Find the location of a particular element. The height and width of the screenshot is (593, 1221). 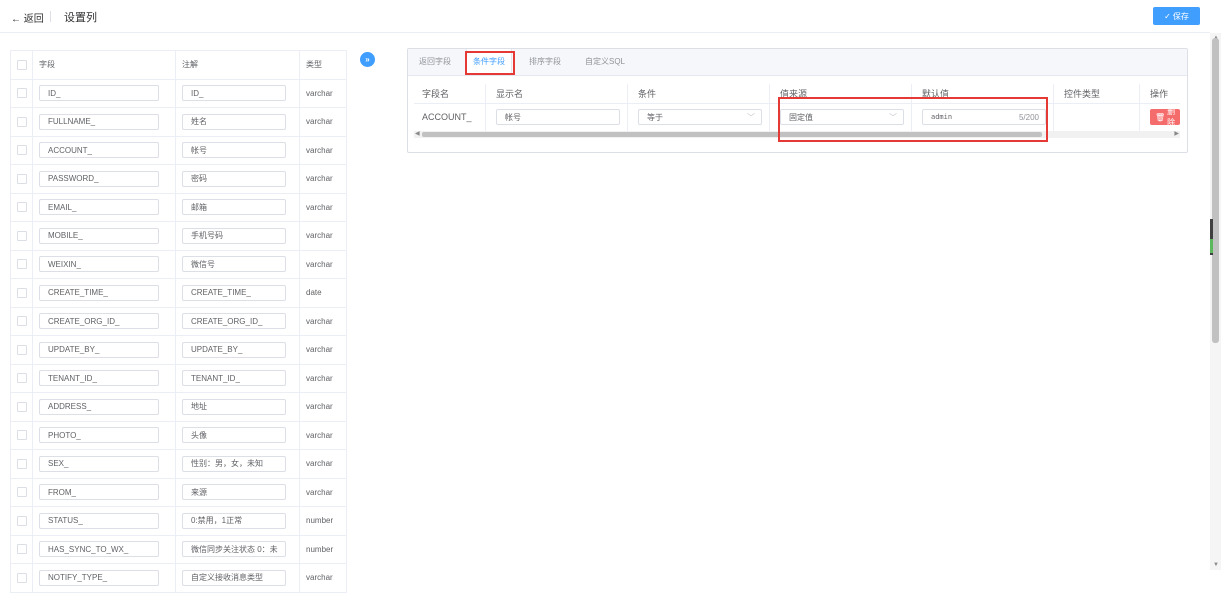

vertical-scroll-thumb is located at coordinates (1215, 190).